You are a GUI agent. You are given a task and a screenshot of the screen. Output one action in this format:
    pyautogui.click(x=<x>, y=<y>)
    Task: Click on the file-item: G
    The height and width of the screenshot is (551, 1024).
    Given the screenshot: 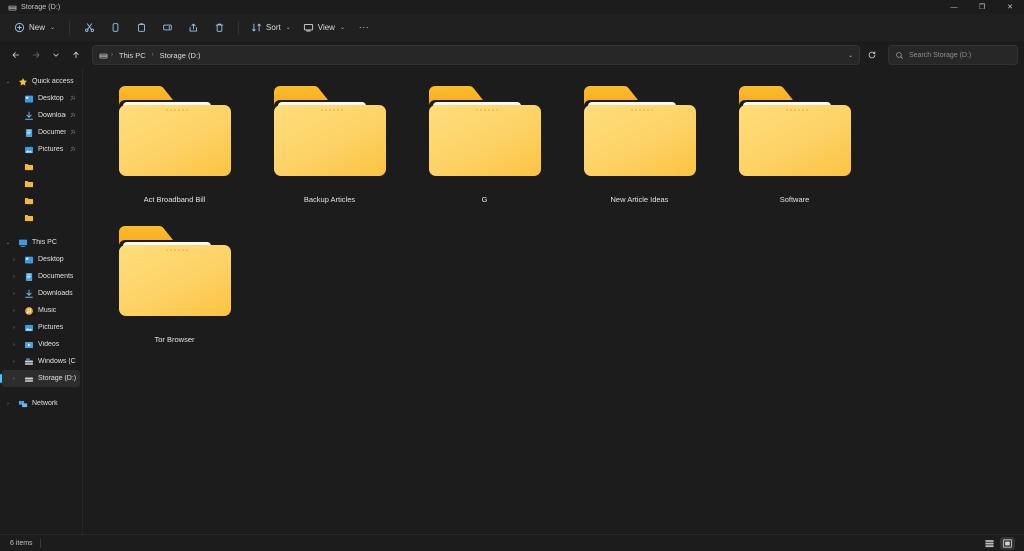 What is the action you would take?
    pyautogui.click(x=484, y=152)
    